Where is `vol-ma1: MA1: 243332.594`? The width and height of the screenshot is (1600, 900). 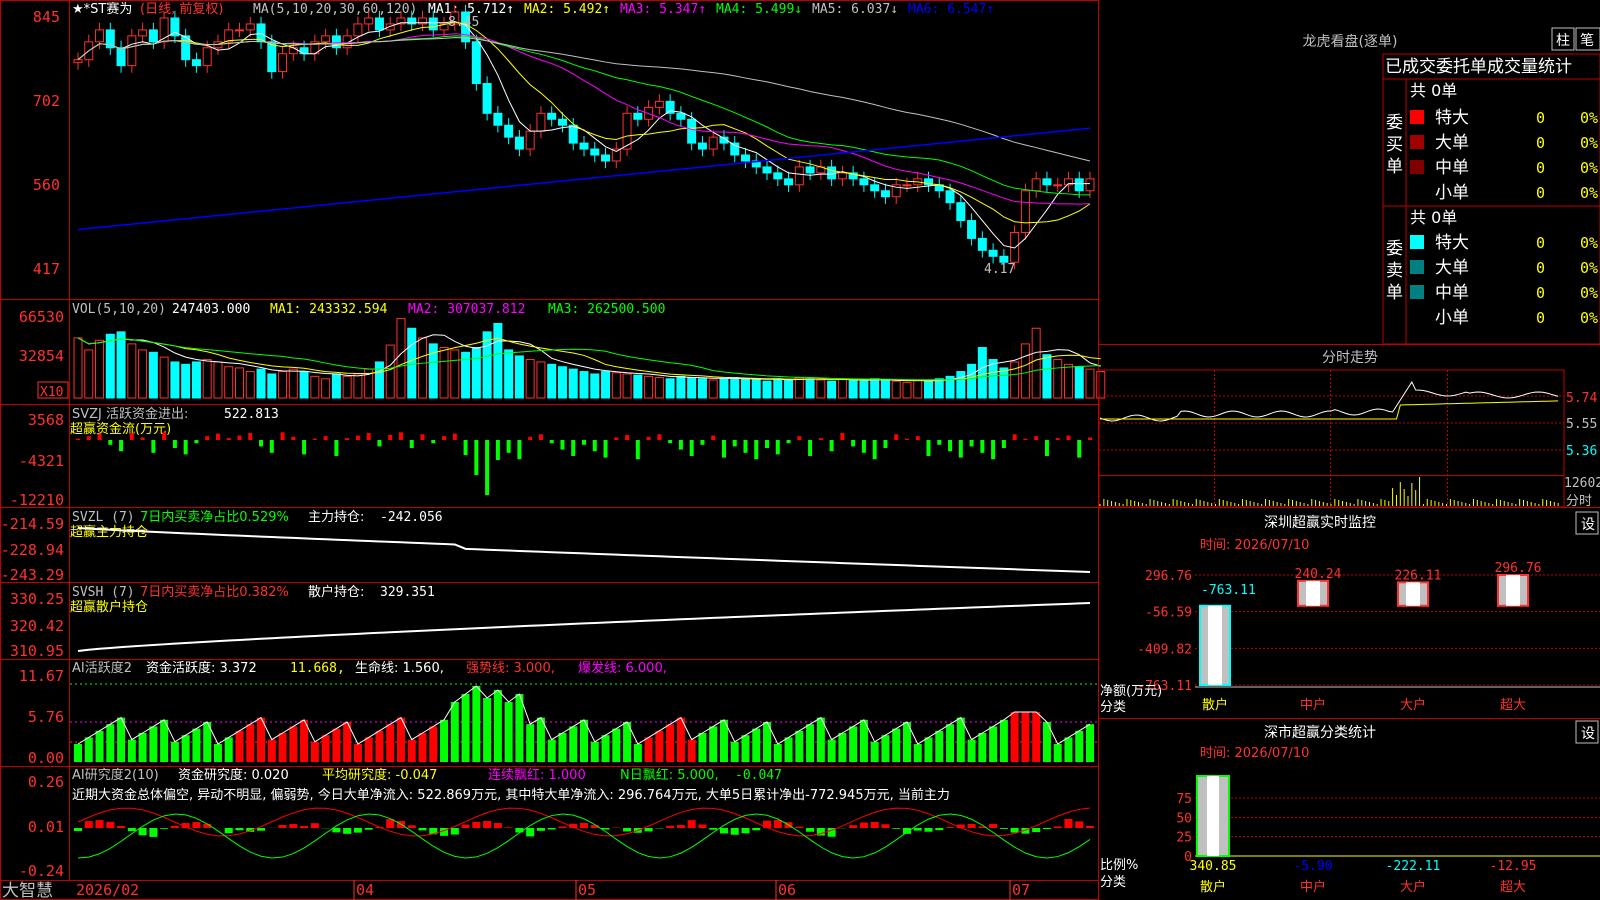
vol-ma1: MA1: 243332.594 is located at coordinates (329, 309).